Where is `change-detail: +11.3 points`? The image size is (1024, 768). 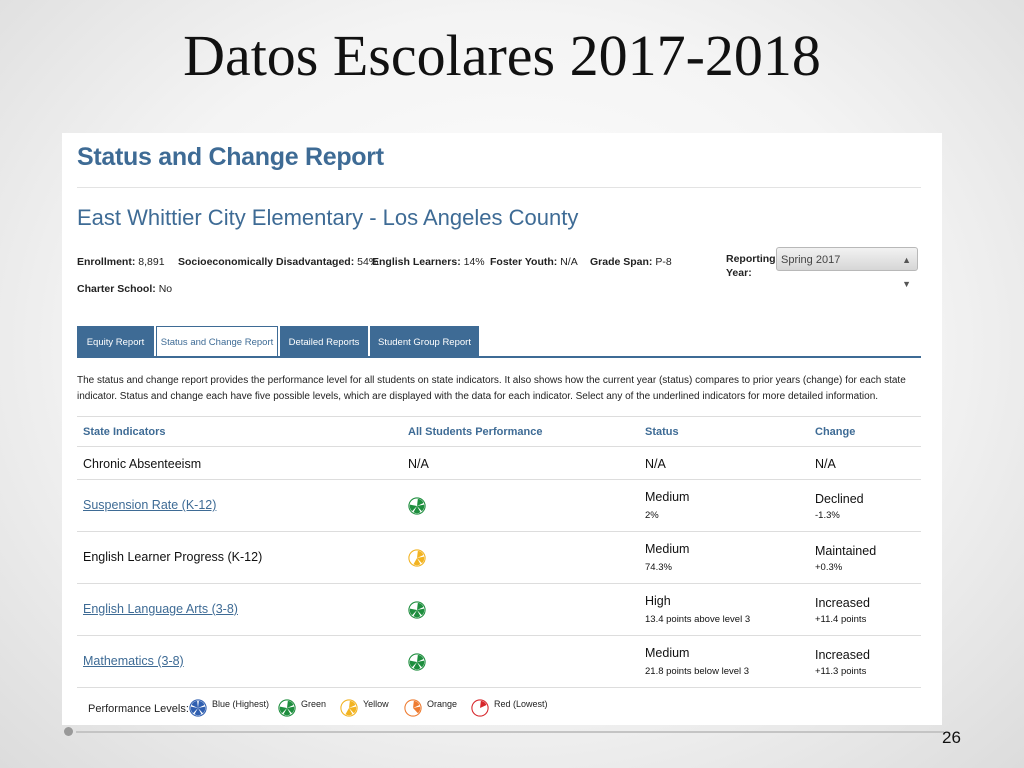 change-detail: +11.3 points is located at coordinates (841, 671).